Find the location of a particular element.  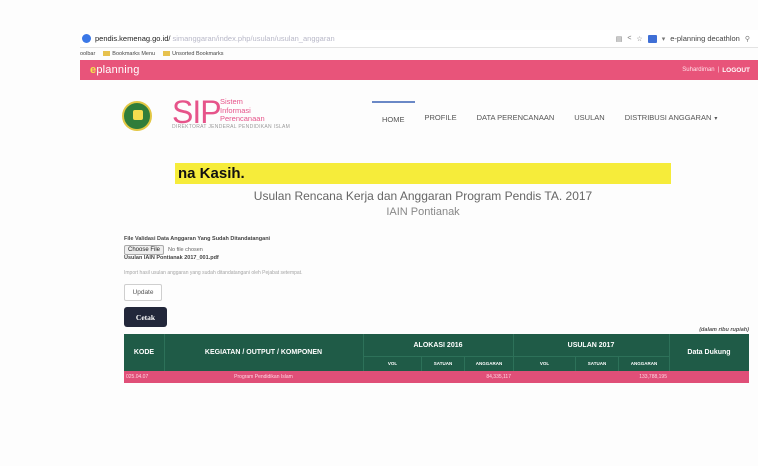

no-file-chosen-text: No file chosen is located at coordinates (185, 250).